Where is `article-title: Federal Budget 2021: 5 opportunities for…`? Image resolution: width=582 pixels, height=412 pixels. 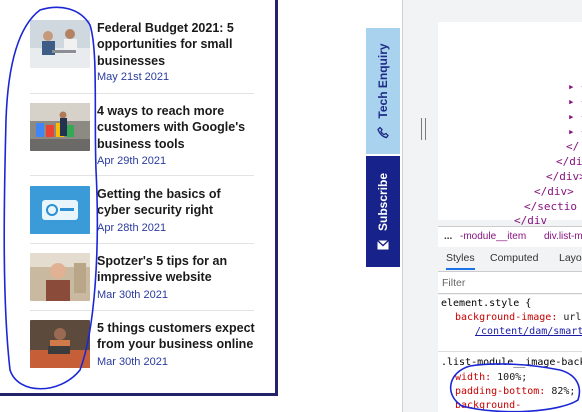
article-title: Federal Budget 2021: 5 opportunities for… is located at coordinates (177, 44).